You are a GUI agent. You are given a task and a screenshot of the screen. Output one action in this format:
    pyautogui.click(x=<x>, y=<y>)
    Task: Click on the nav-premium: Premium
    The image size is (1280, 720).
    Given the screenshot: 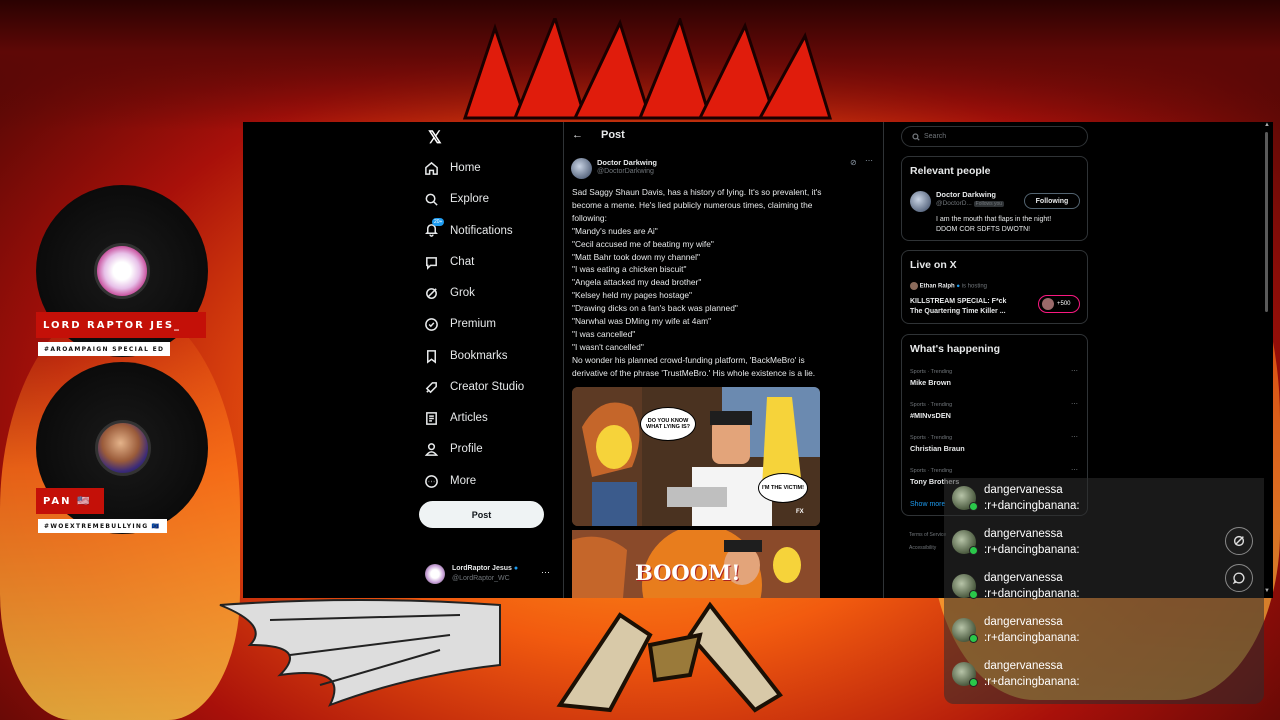 What is the action you would take?
    pyautogui.click(x=460, y=324)
    